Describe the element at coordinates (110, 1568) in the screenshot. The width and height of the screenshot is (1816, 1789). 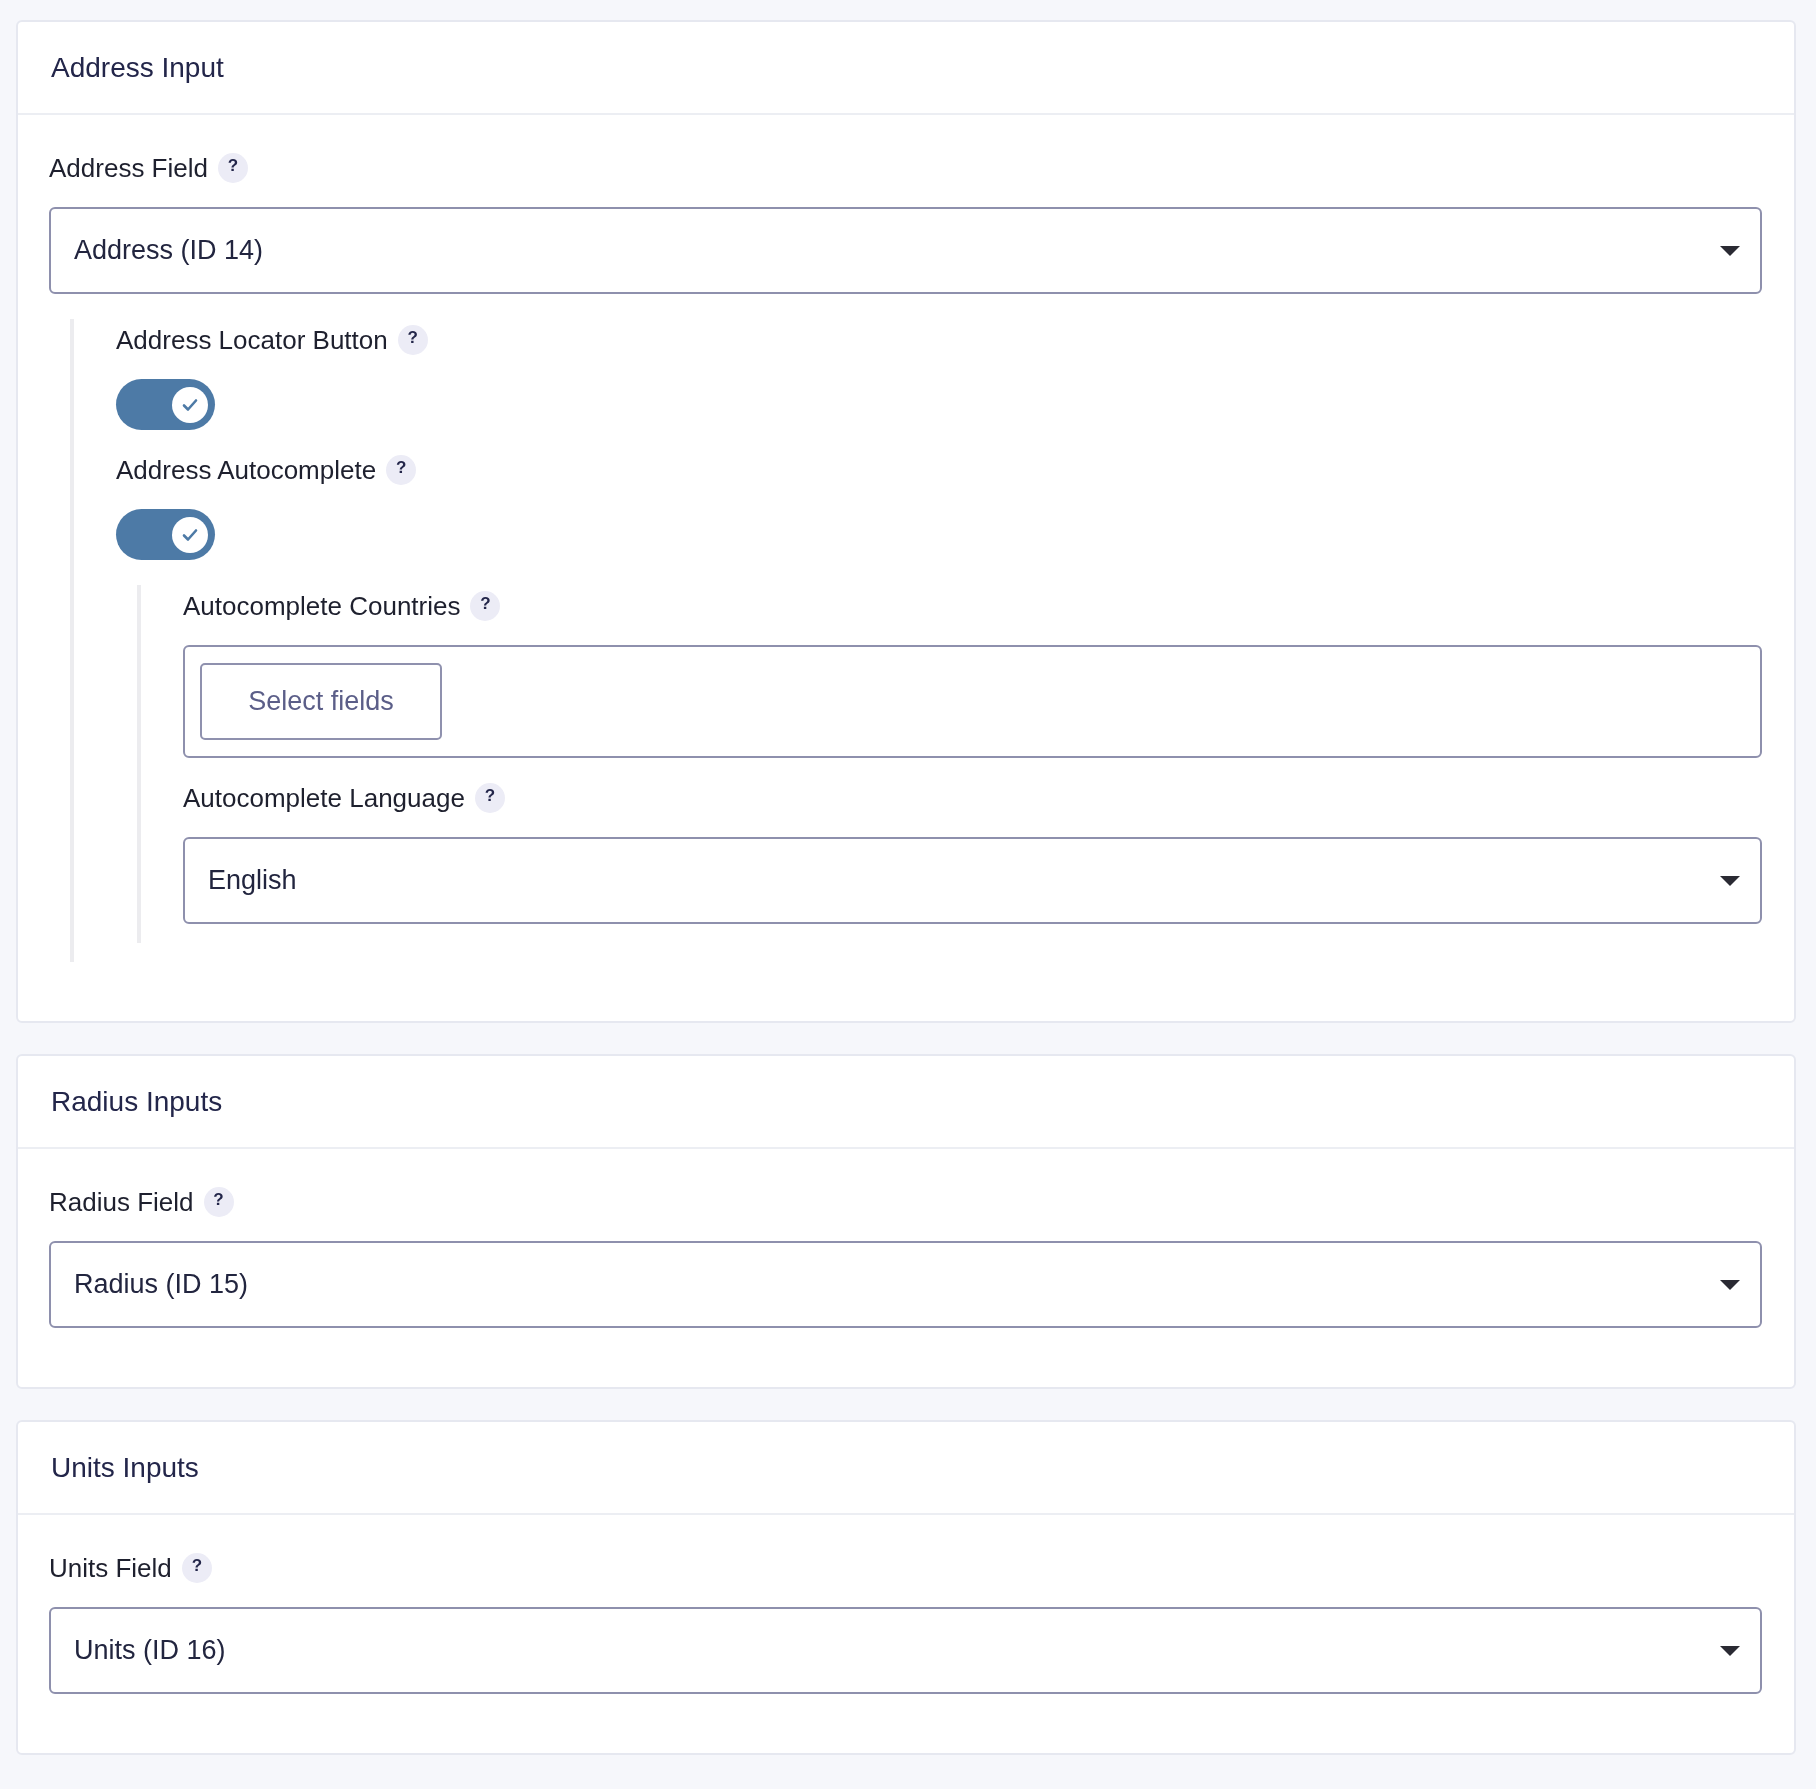
I see `field-label: Units Field` at that location.